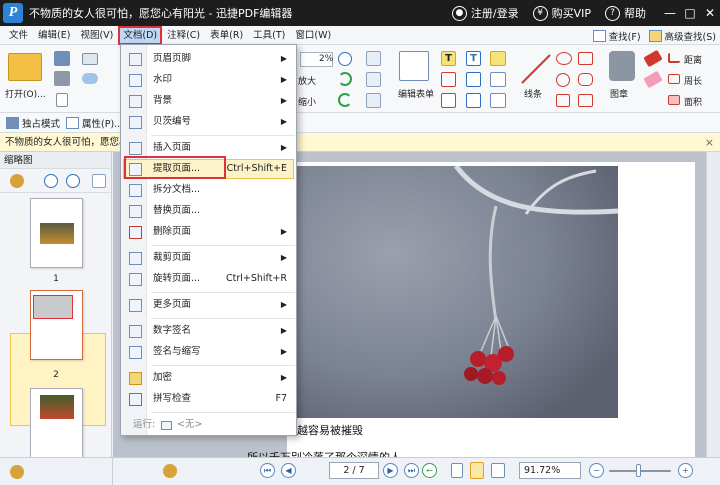  What do you see at coordinates (498, 79) in the screenshot?
I see `highlight-icon` at bounding box center [498, 79].